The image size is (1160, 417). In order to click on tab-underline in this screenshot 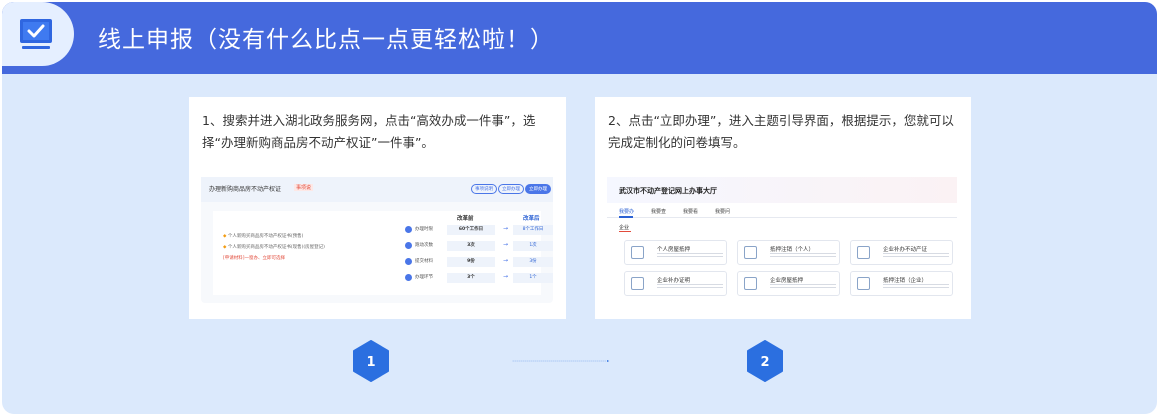, I will do `click(626, 217)`.